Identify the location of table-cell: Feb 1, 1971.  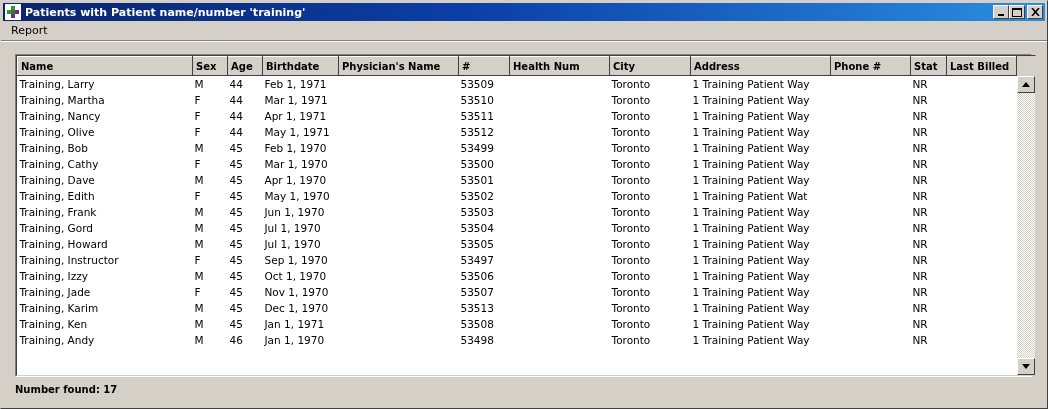
(300, 83).